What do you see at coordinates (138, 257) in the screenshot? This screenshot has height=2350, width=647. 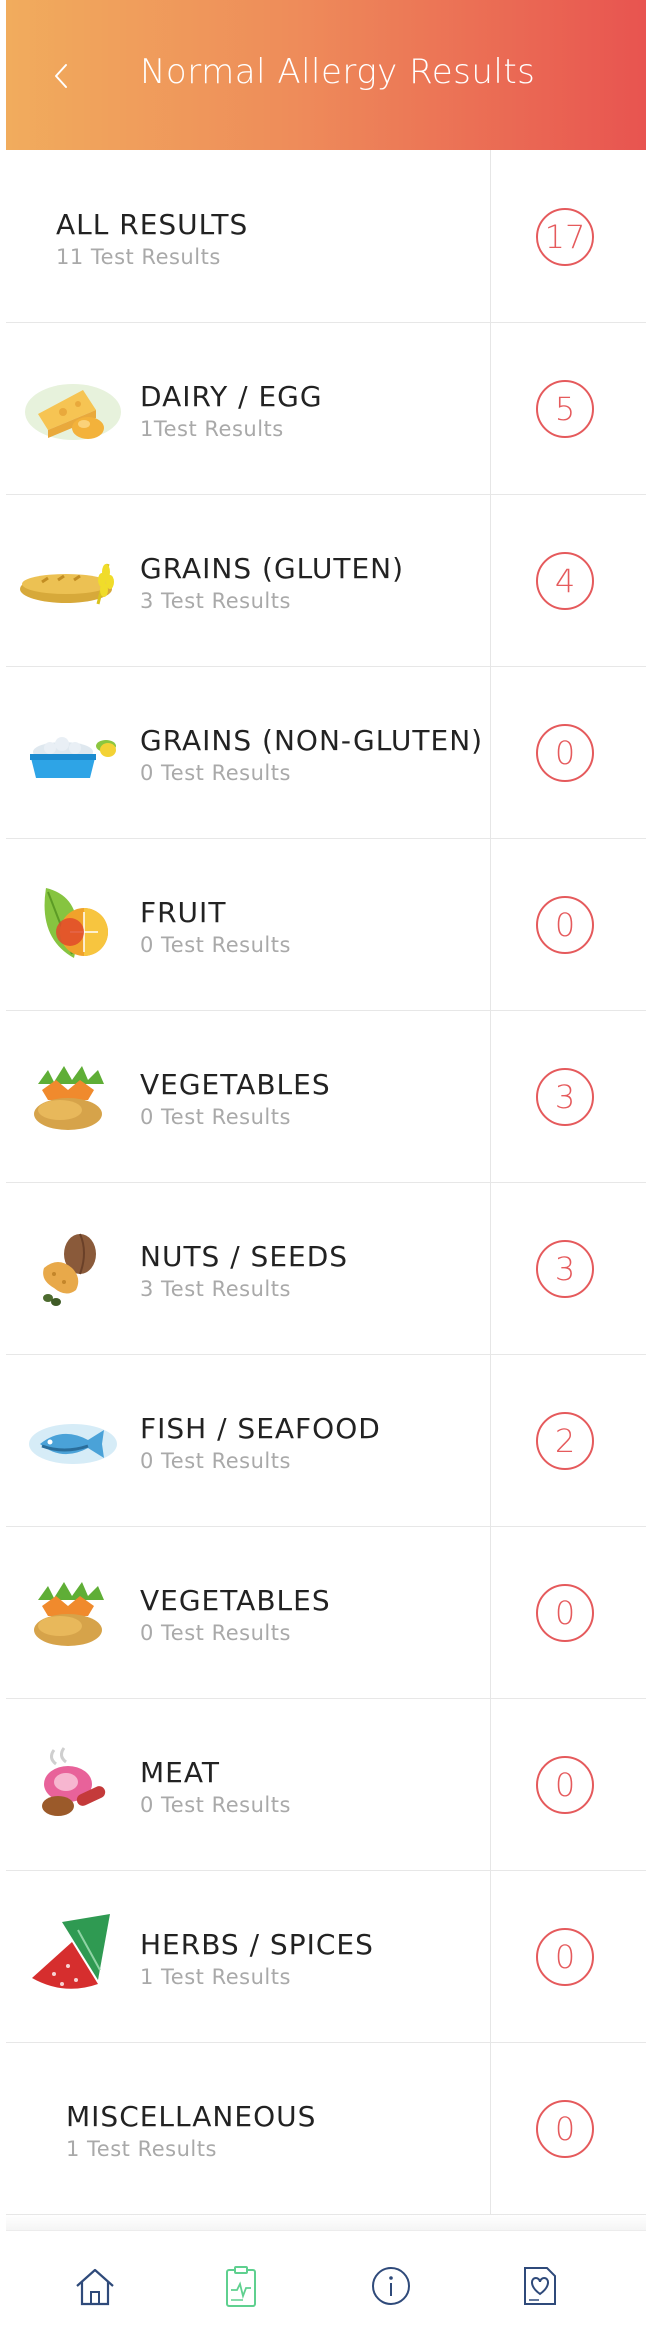 I see `row-subtitle: 11 Test Results` at bounding box center [138, 257].